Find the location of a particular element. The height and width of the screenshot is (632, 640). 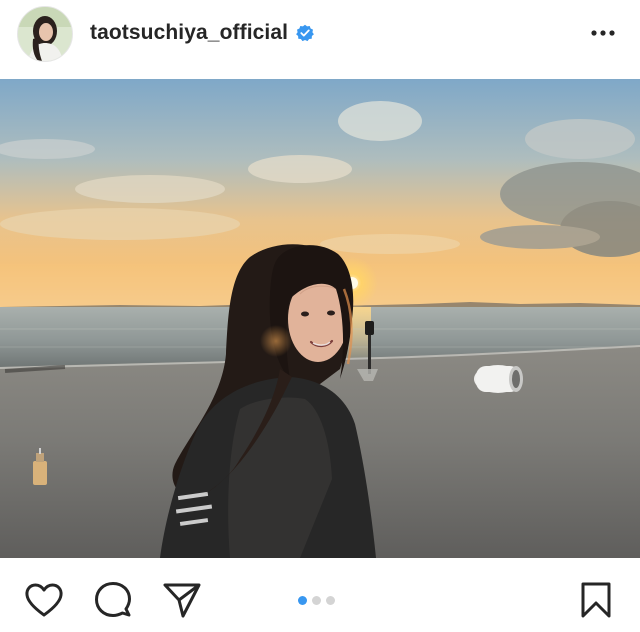

paper-plane-icon is located at coordinates (182, 600).